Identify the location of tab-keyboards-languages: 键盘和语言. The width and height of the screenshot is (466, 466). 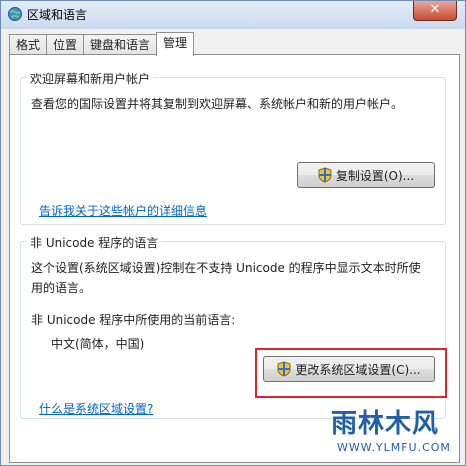
(120, 44).